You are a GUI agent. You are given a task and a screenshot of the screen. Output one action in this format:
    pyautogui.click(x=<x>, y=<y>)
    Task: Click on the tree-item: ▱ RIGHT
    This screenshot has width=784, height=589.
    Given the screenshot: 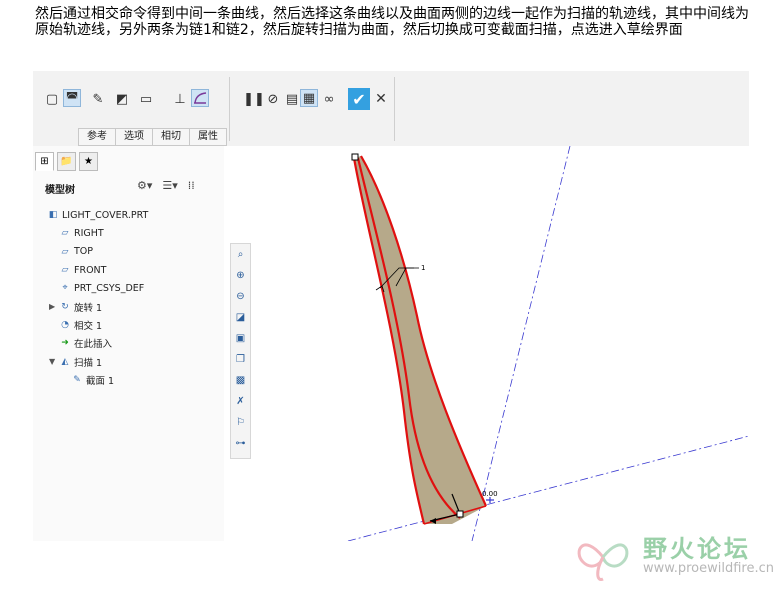 What is the action you would take?
    pyautogui.click(x=92, y=233)
    